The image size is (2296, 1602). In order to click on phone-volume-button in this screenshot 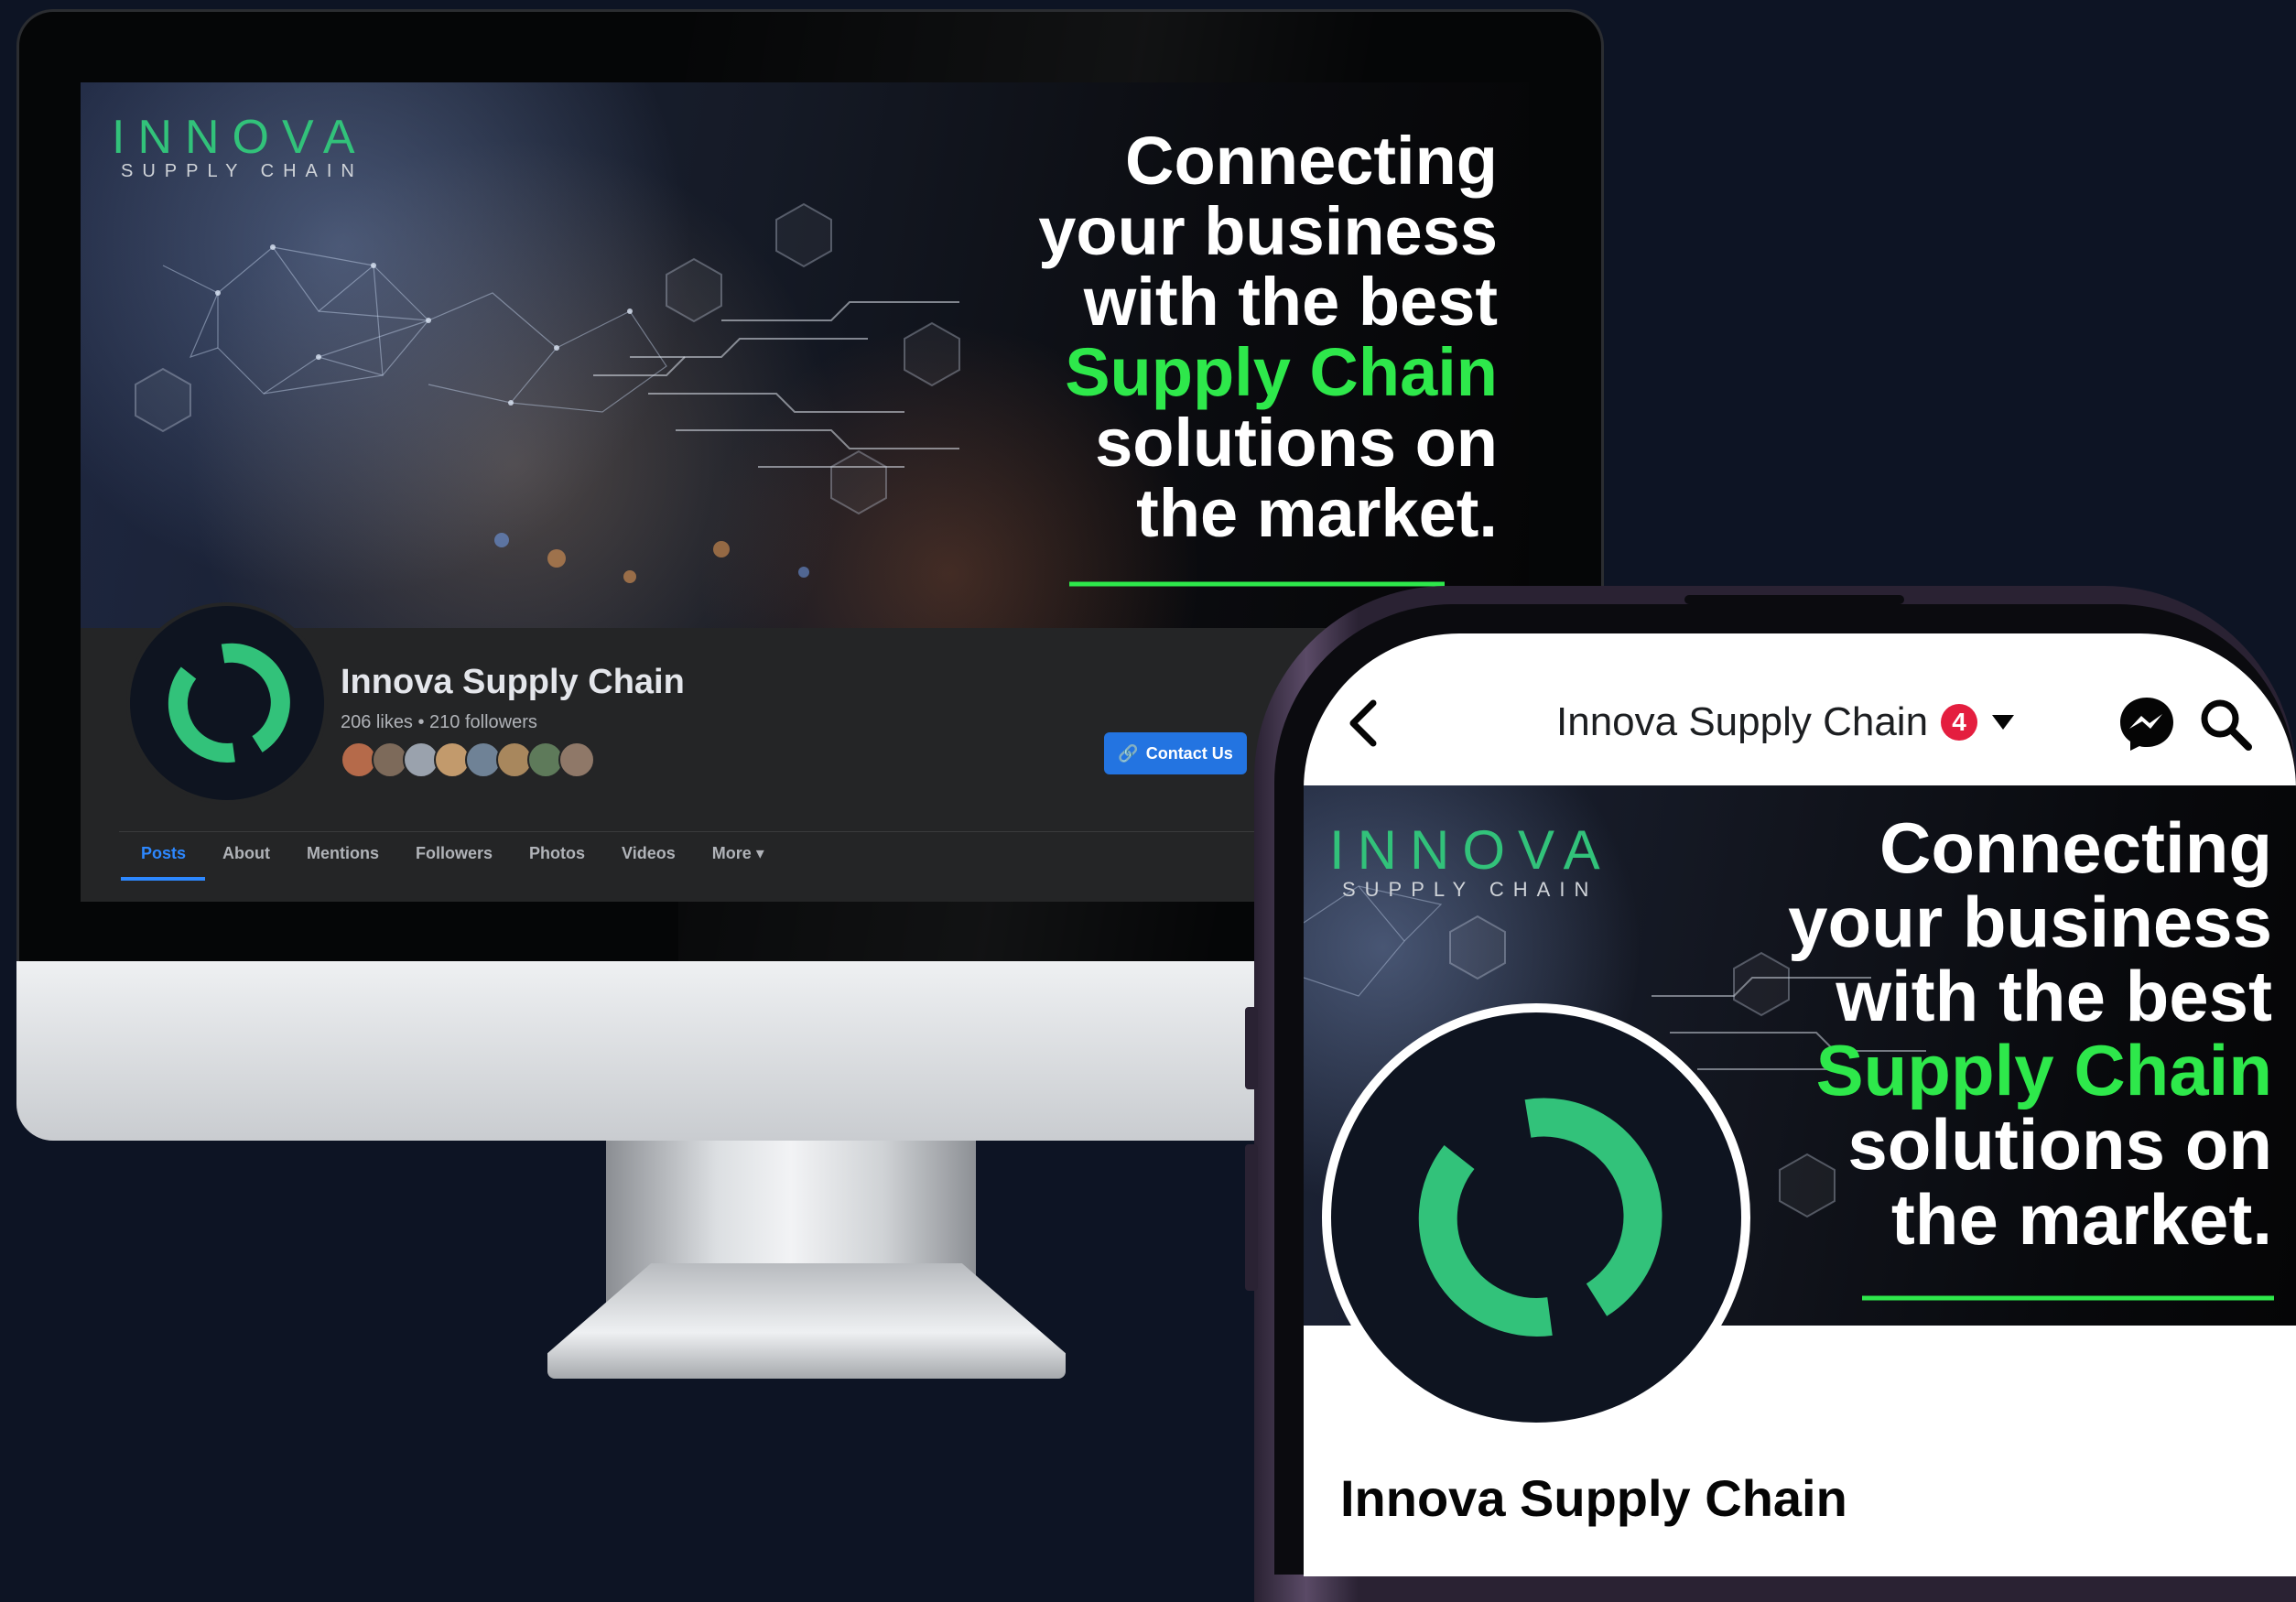, I will do `click(1251, 1218)`.